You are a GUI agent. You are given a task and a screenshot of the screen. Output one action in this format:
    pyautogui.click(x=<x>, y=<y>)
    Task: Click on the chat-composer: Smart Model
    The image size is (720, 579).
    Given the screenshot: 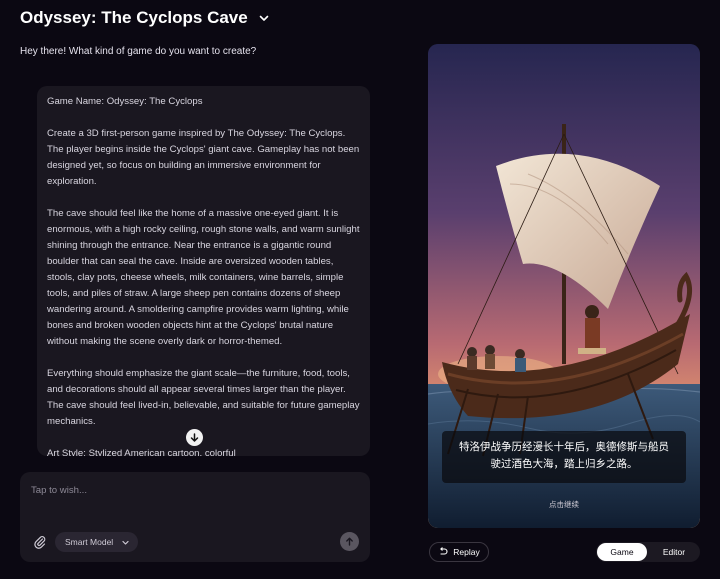 What is the action you would take?
    pyautogui.click(x=195, y=517)
    